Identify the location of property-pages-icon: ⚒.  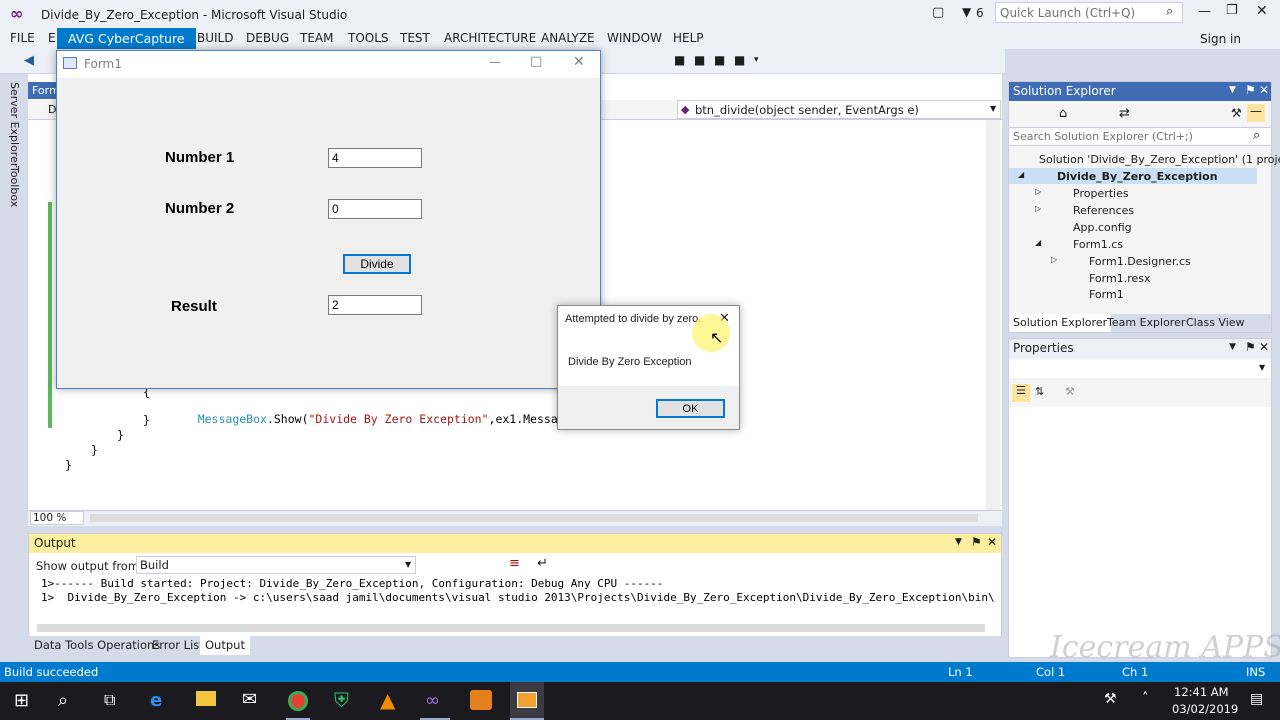
(1070, 391).